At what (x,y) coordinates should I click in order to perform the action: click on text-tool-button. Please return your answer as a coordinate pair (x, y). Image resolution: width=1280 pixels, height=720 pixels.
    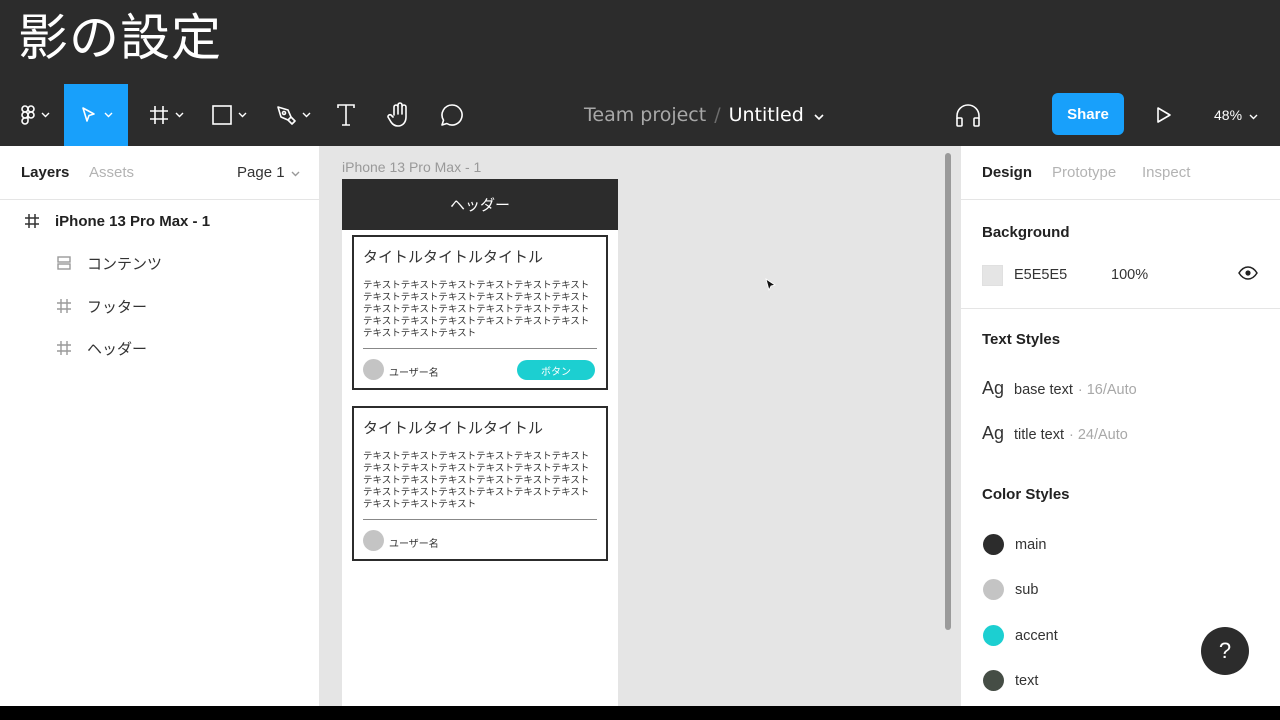
    Looking at the image, I should click on (346, 115).